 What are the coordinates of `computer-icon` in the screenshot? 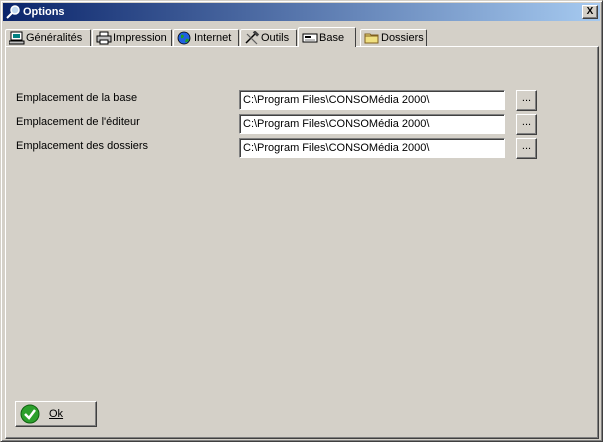 It's located at (17, 38).